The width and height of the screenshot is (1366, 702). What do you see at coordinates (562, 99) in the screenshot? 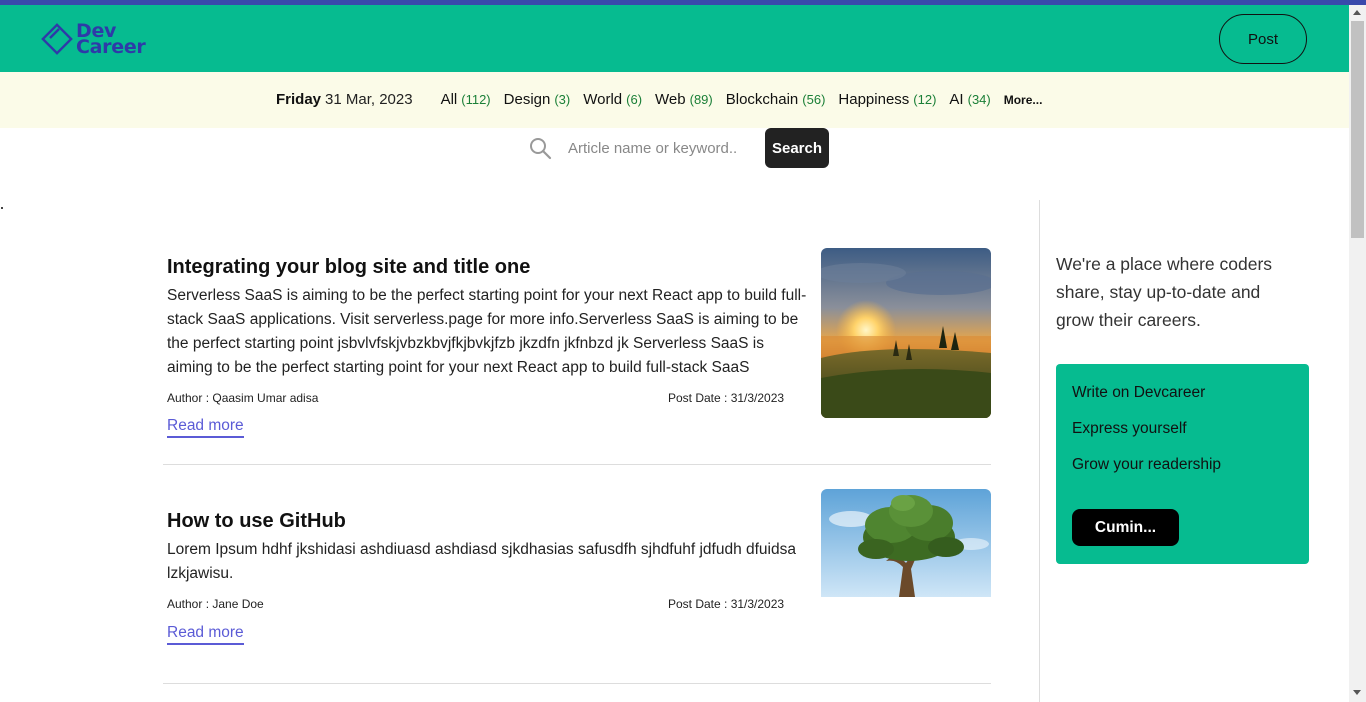
I see `category-count: (3)` at bounding box center [562, 99].